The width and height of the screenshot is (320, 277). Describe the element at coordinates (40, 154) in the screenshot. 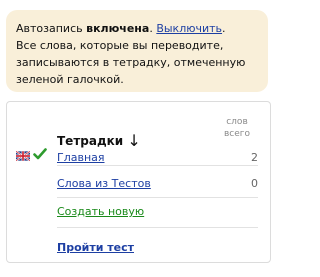

I see `green-check-icon` at that location.